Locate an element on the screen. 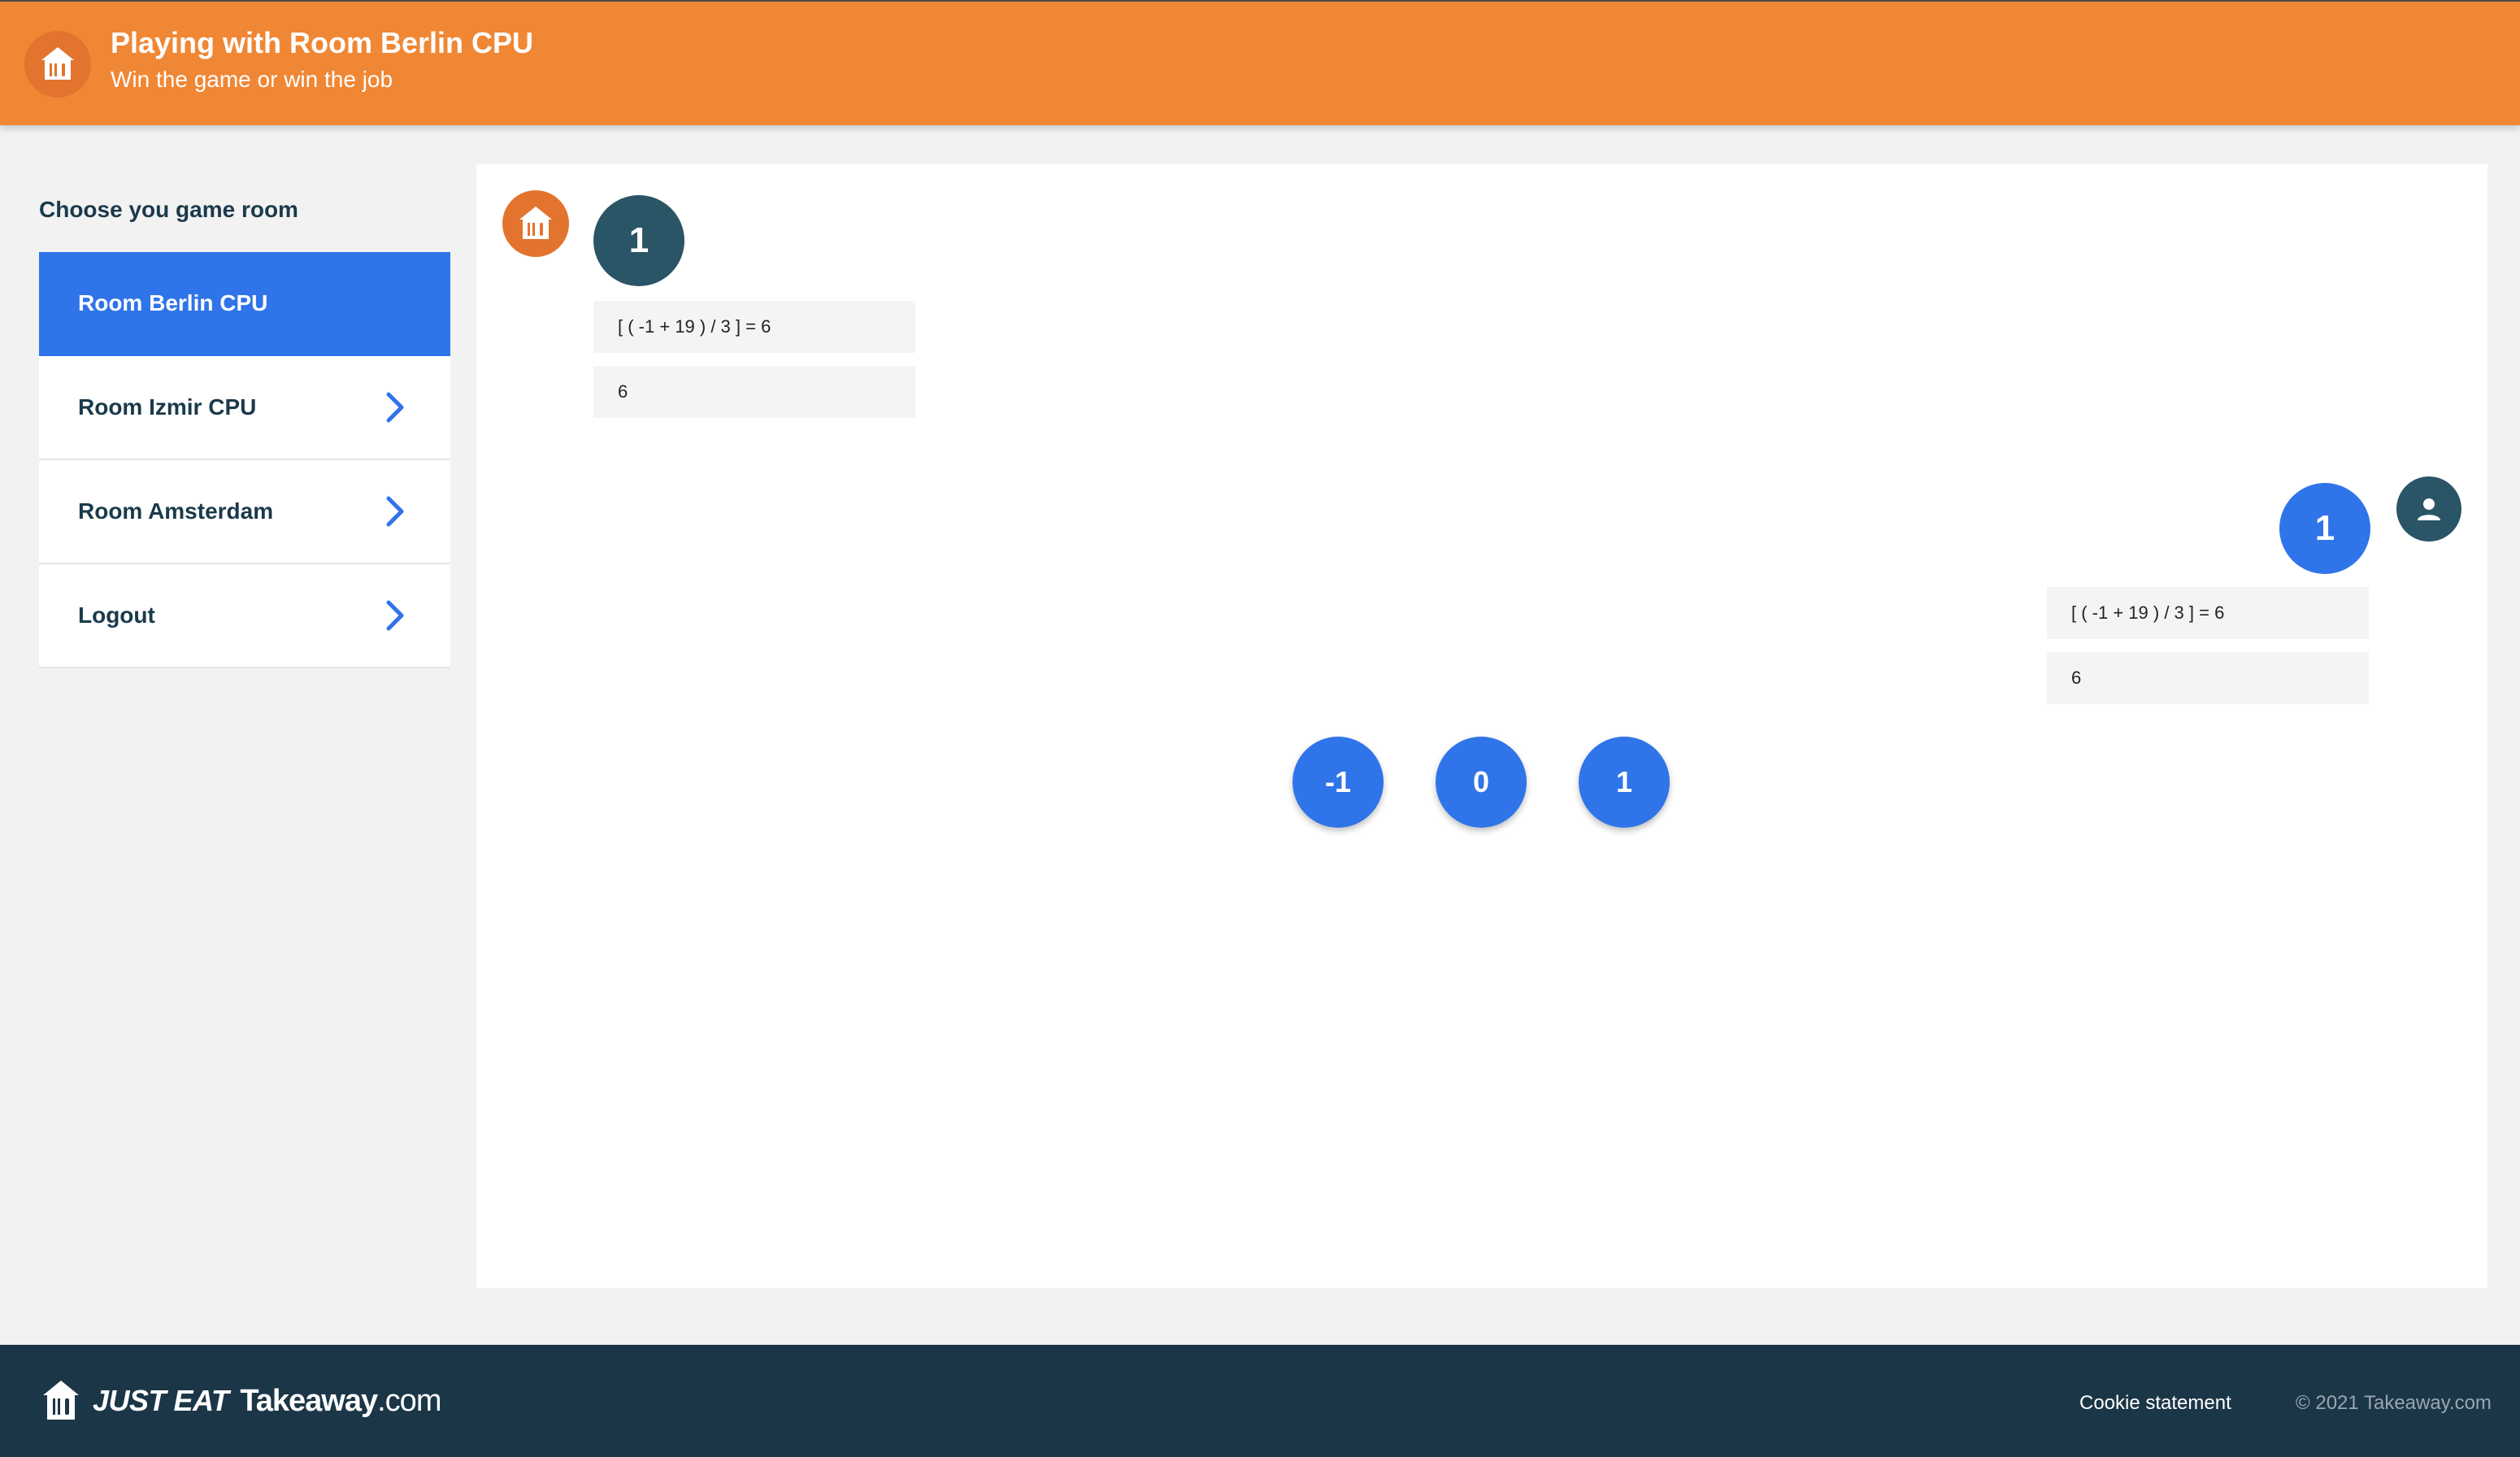 The width and height of the screenshot is (2520, 1457). user-avatar-icon is located at coordinates (2428, 508).